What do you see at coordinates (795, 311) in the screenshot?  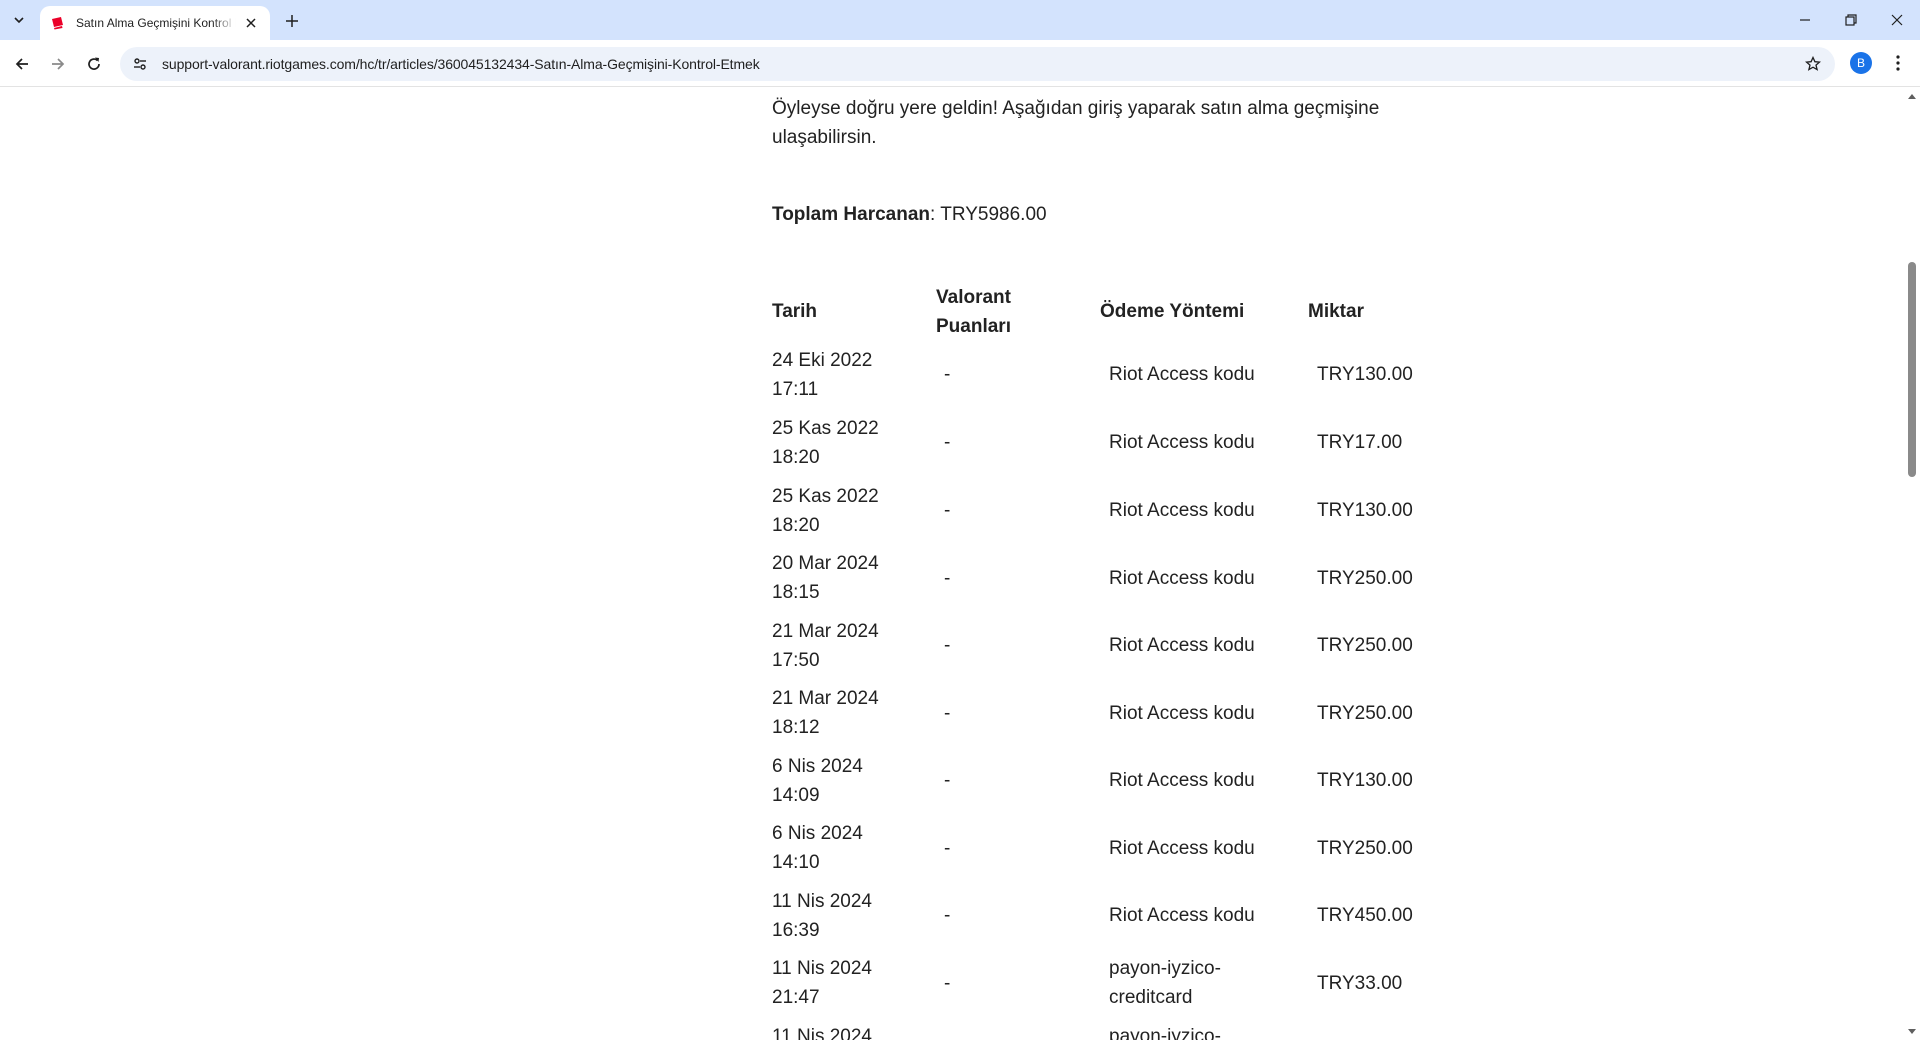 I see `column-header-date: Tarih` at bounding box center [795, 311].